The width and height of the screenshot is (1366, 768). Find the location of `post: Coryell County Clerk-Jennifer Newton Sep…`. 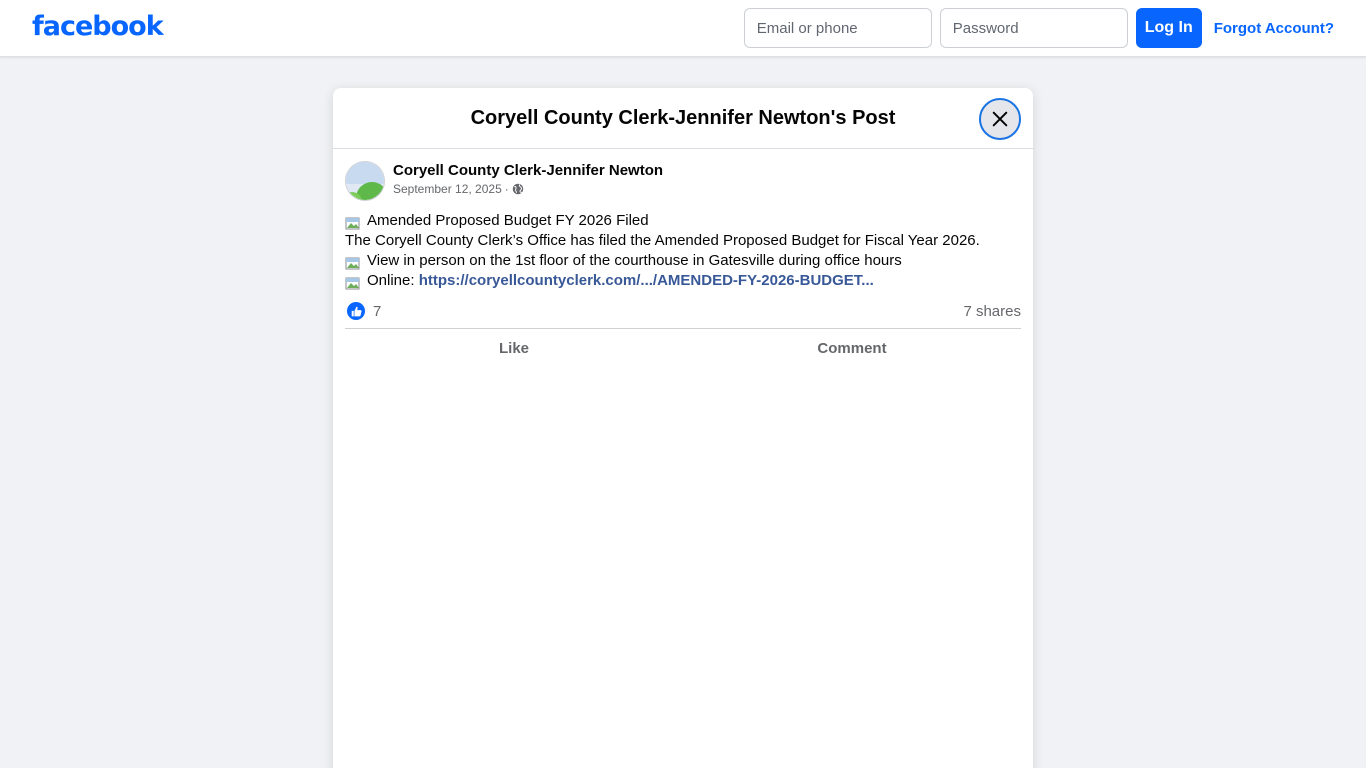

post: Coryell County Clerk-Jennifer Newton Sep… is located at coordinates (683, 258).